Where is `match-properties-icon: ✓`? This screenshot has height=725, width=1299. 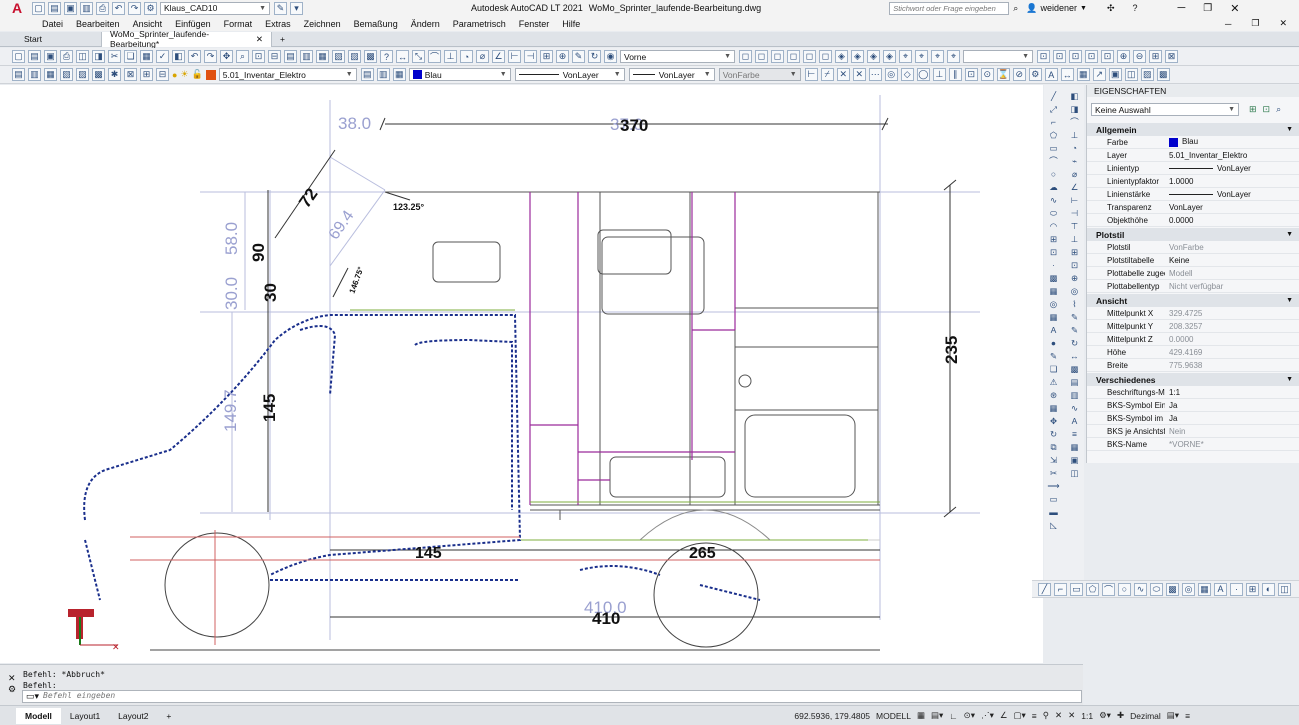
match-properties-icon: ✓ is located at coordinates (162, 56).